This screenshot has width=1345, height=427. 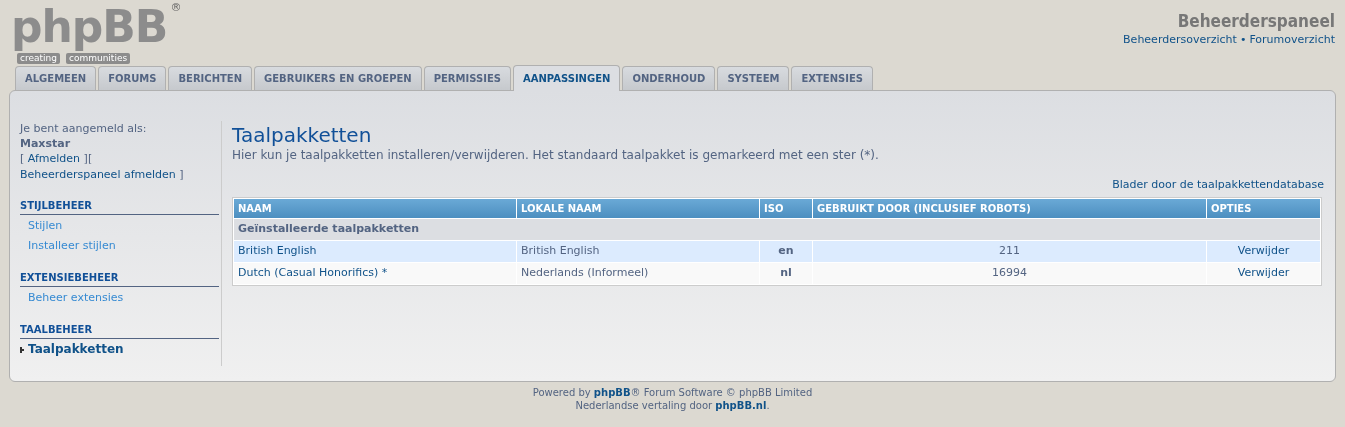 What do you see at coordinates (98, 58) in the screenshot?
I see `logo-tagline: communities` at bounding box center [98, 58].